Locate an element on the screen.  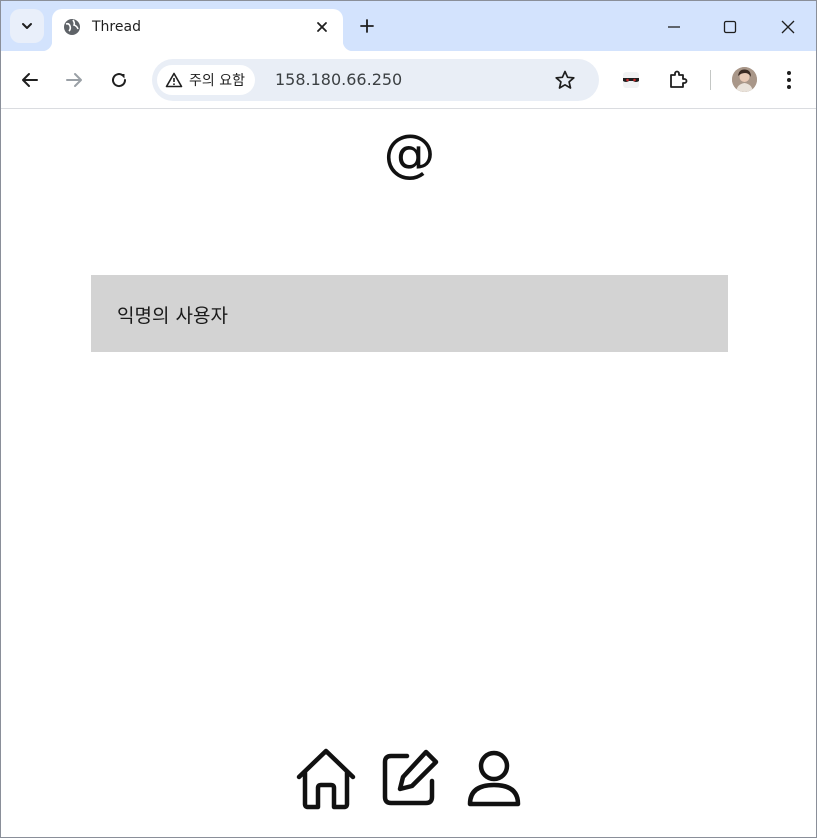
minimize-icon is located at coordinates (674, 27).